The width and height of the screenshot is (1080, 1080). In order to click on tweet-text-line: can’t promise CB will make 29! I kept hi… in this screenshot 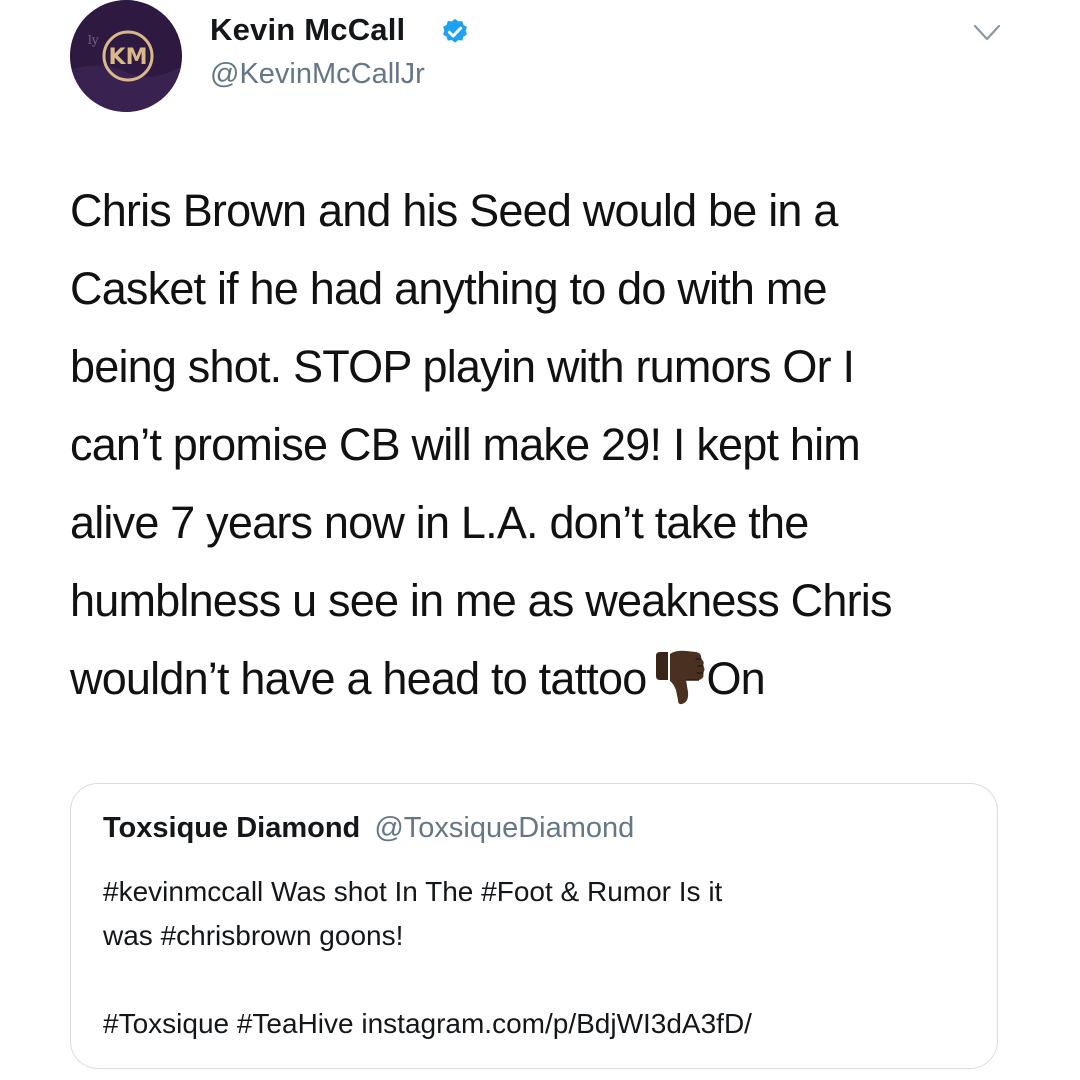, I will do `click(465, 444)`.